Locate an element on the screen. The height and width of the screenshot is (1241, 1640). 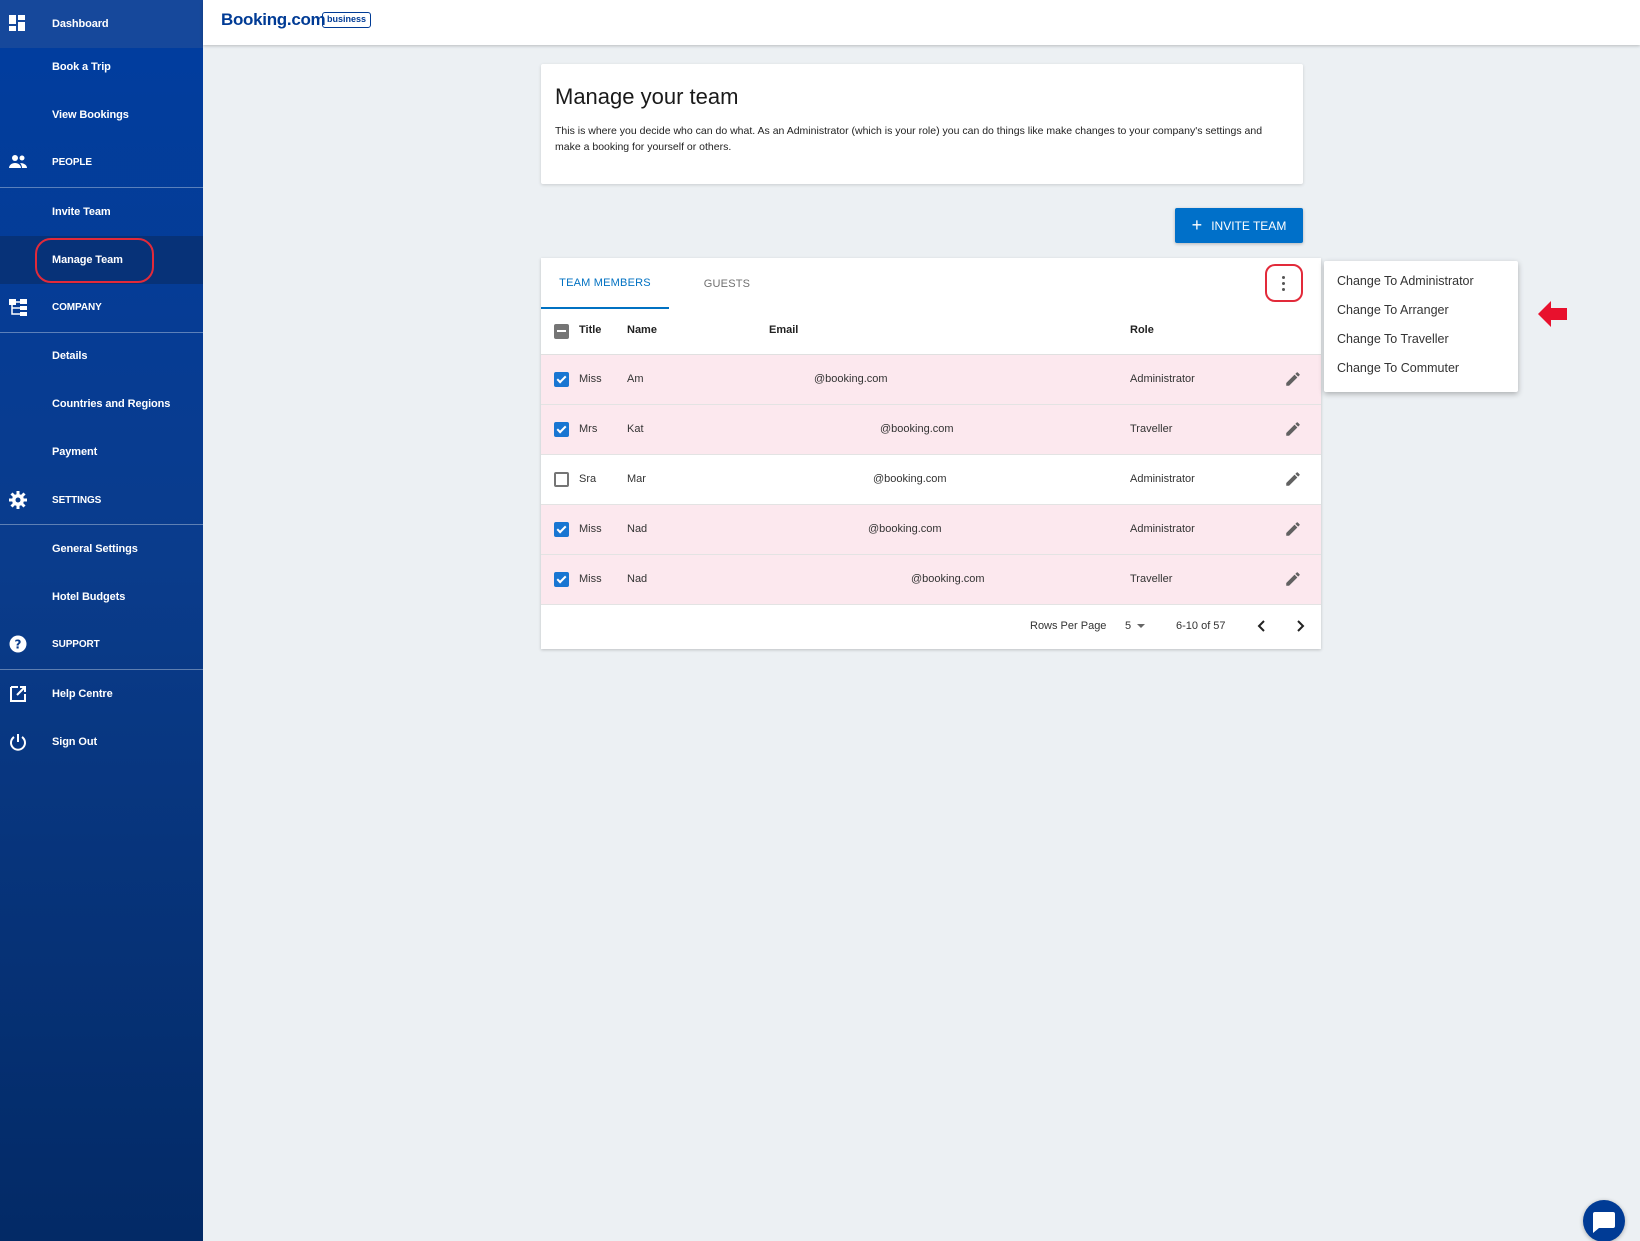
pagination-range: 6-10 of 57 is located at coordinates (1201, 626).